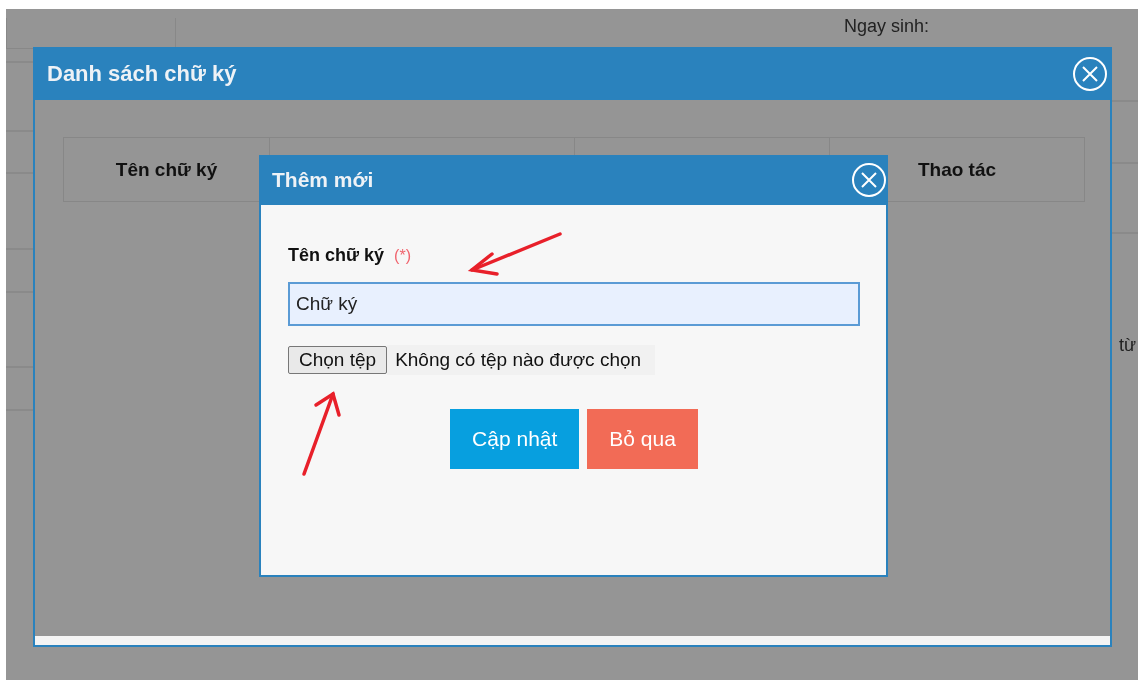  I want to click on choose-file-button: Chọn tệp, so click(338, 360).